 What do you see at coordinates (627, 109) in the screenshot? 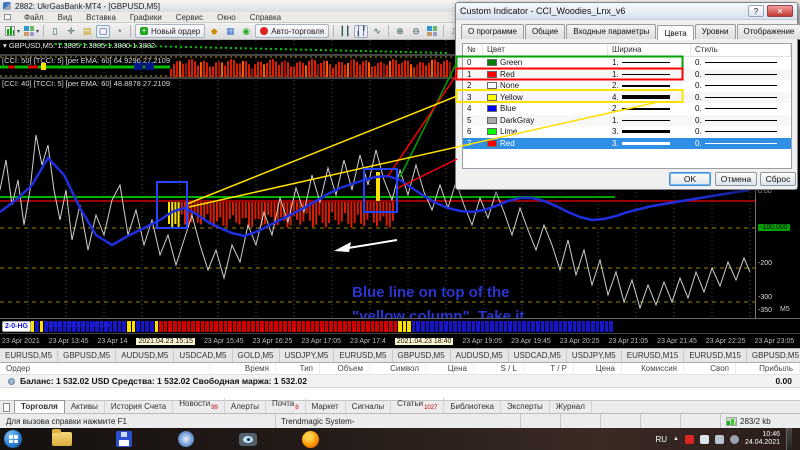
I see `color-row-4: 4 Blue 2. 0.` at bounding box center [627, 109].